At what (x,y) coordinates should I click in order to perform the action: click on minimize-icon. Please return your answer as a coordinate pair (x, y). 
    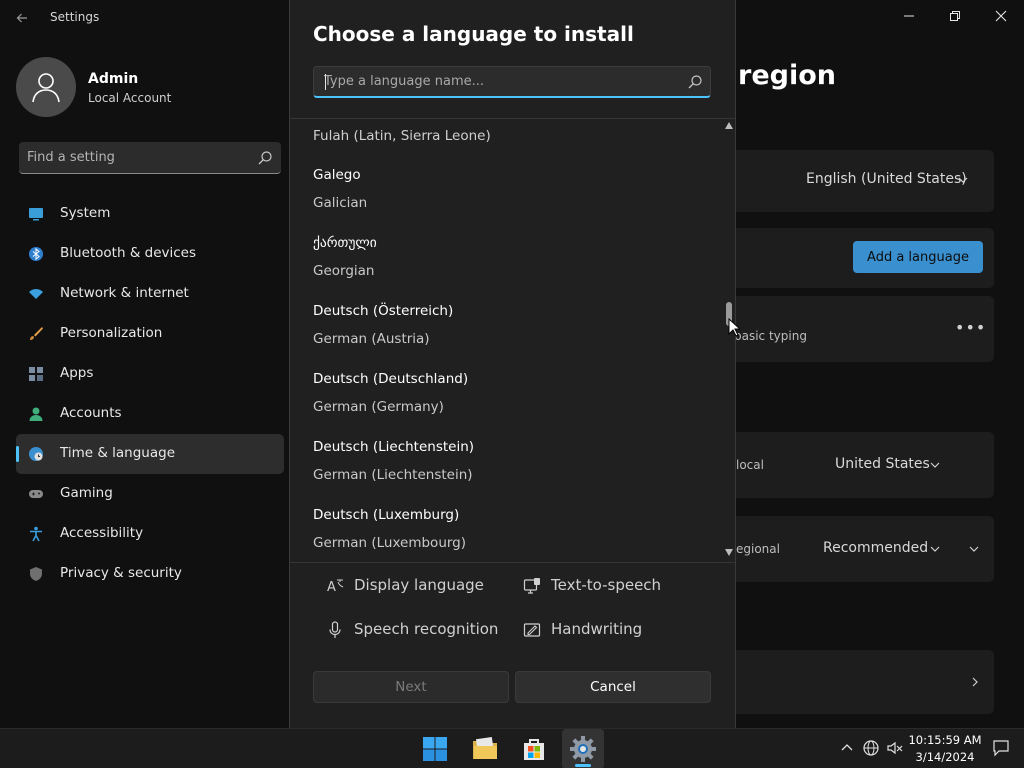
    Looking at the image, I should click on (909, 16).